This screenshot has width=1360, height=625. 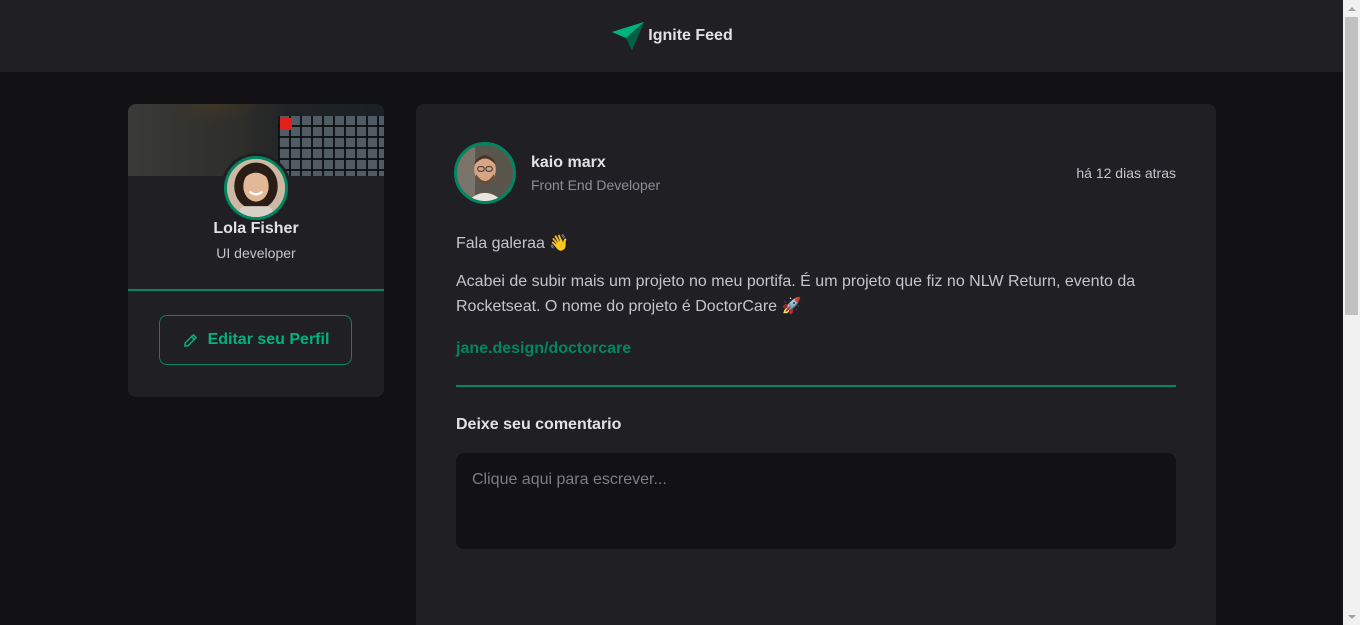 I want to click on page-scrollbar, so click(x=1351, y=312).